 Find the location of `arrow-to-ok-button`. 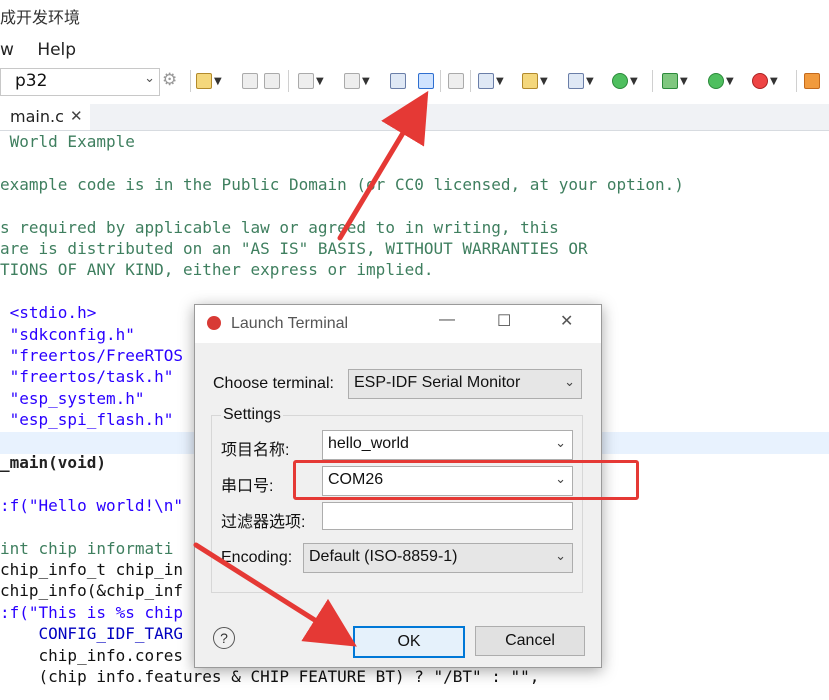

arrow-to-ok-button is located at coordinates (275, 594).